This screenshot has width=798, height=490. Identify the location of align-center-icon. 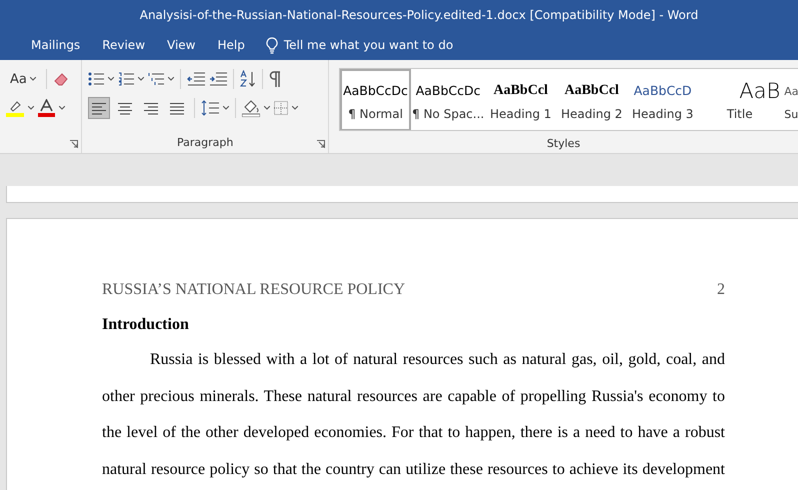
(125, 108).